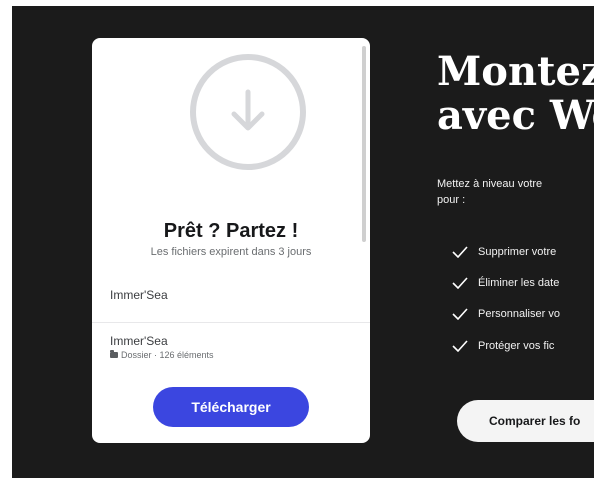 The width and height of the screenshot is (594, 478). Describe the element at coordinates (364, 144) in the screenshot. I see `card-scrollbar` at that location.